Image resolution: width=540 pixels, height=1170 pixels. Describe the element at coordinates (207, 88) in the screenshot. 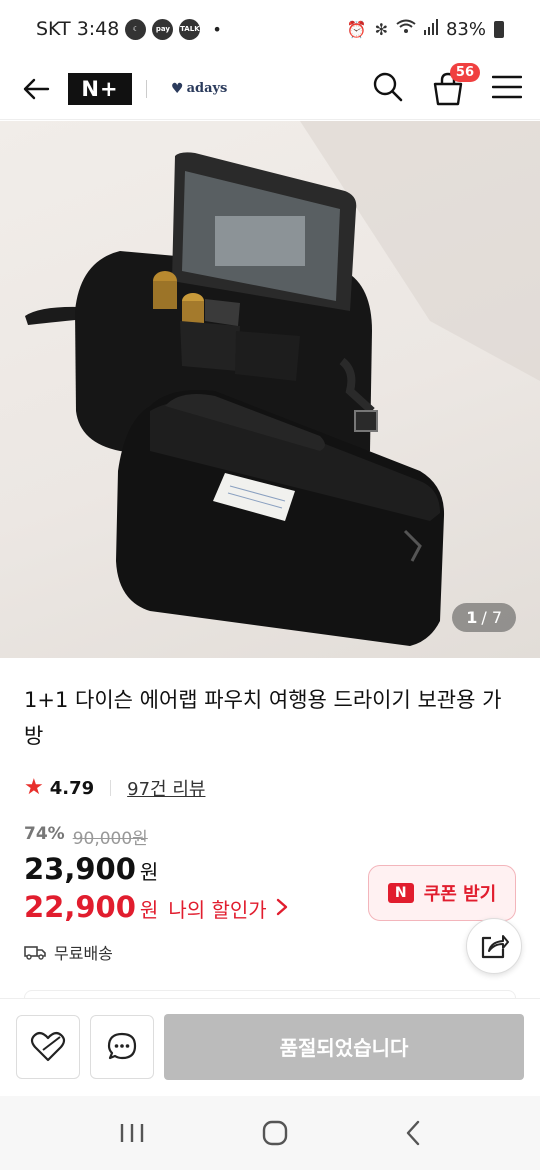

I see `brand-name: adays` at that location.